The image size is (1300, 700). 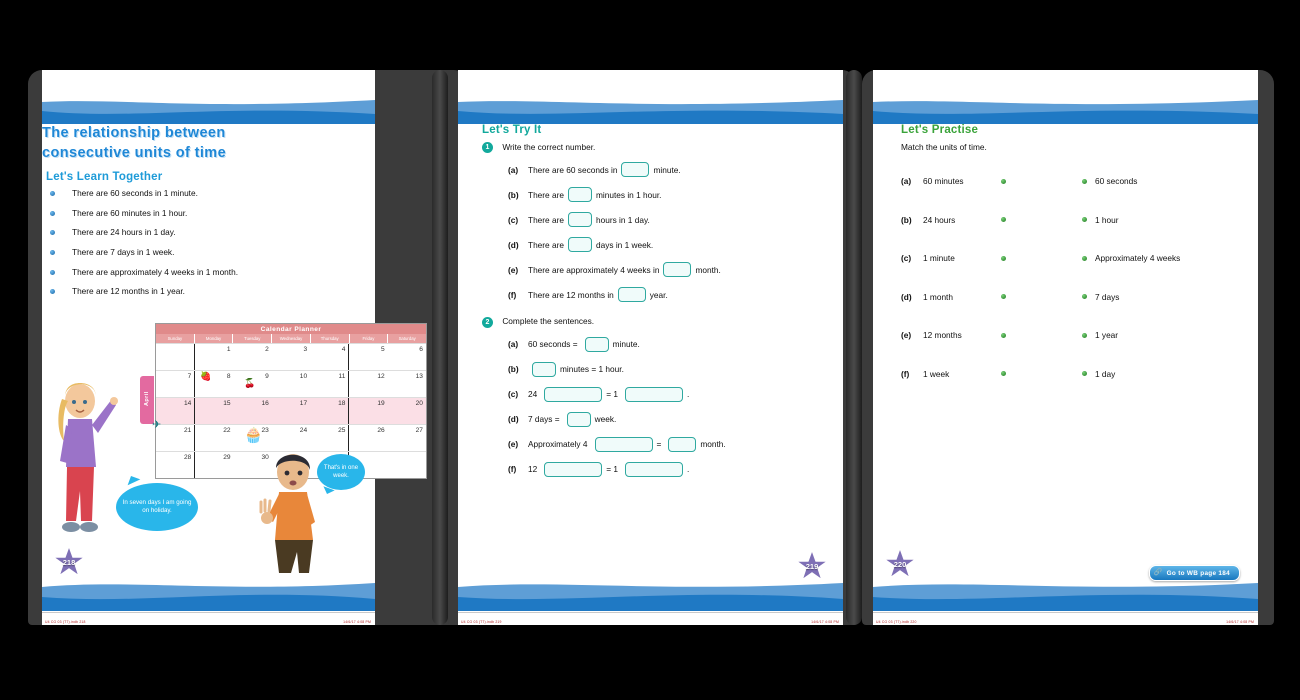 What do you see at coordinates (367, 384) in the screenshot?
I see `calendar-day-cell: 12` at bounding box center [367, 384].